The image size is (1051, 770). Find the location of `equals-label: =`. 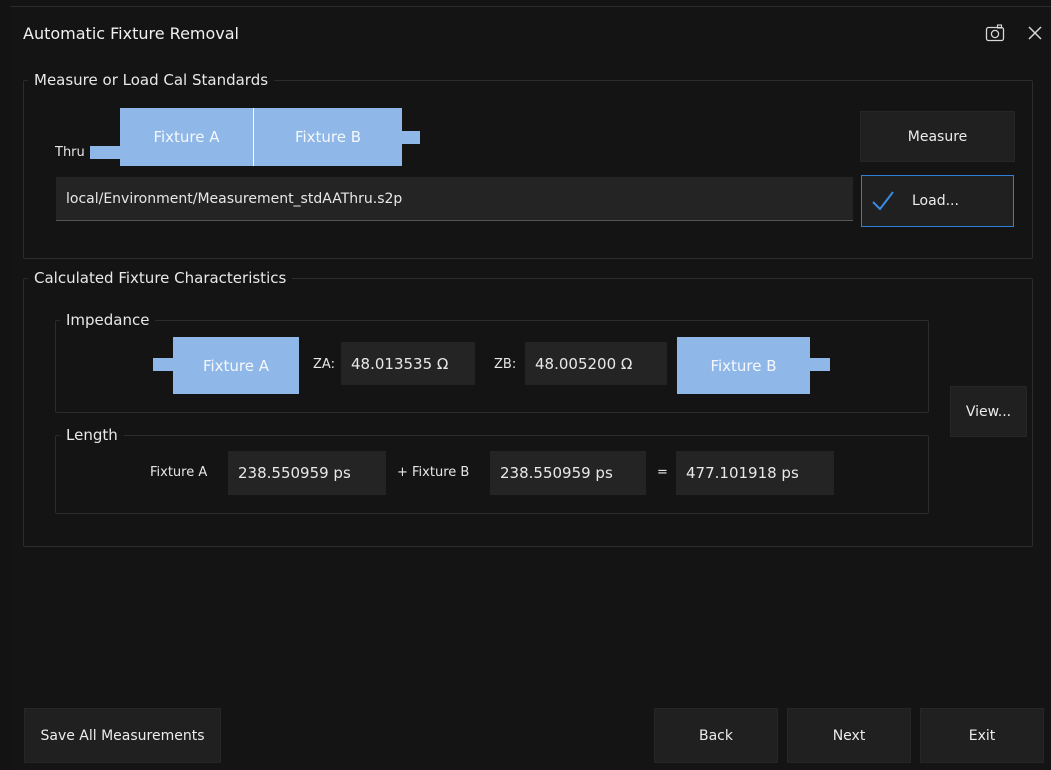

equals-label: = is located at coordinates (662, 472).